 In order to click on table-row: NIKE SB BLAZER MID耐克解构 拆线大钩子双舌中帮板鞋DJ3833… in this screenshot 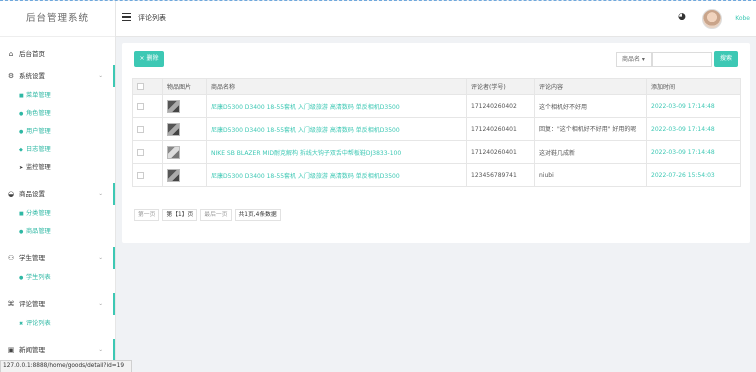, I will do `click(436, 152)`.